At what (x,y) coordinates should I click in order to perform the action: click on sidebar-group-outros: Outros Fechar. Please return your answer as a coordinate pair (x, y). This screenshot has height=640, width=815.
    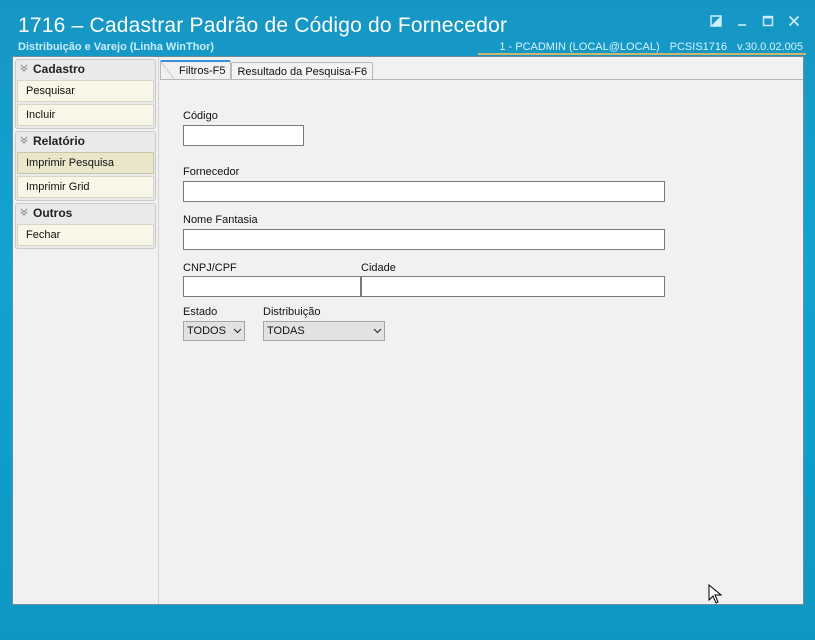
    Looking at the image, I should click on (85, 226).